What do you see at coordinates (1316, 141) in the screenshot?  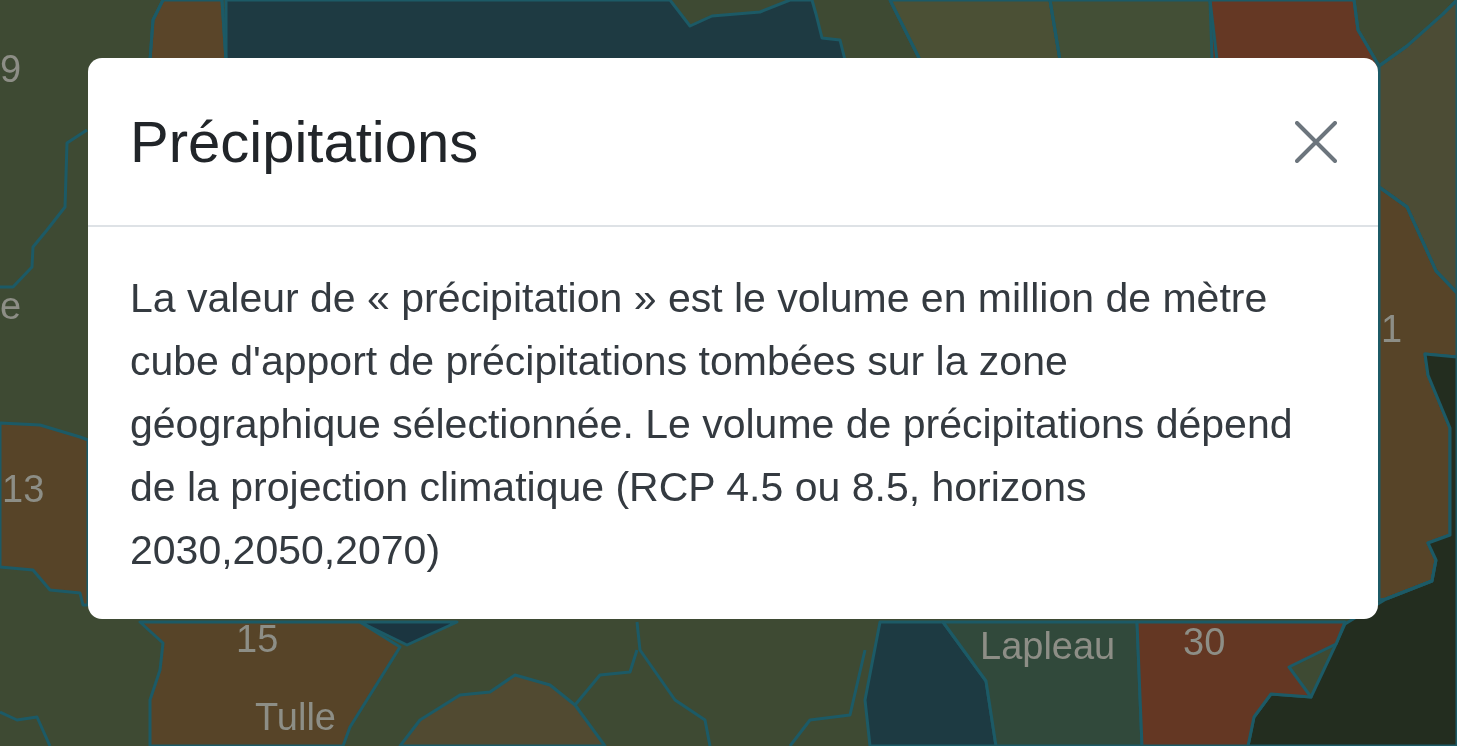 I see `close-icon` at bounding box center [1316, 141].